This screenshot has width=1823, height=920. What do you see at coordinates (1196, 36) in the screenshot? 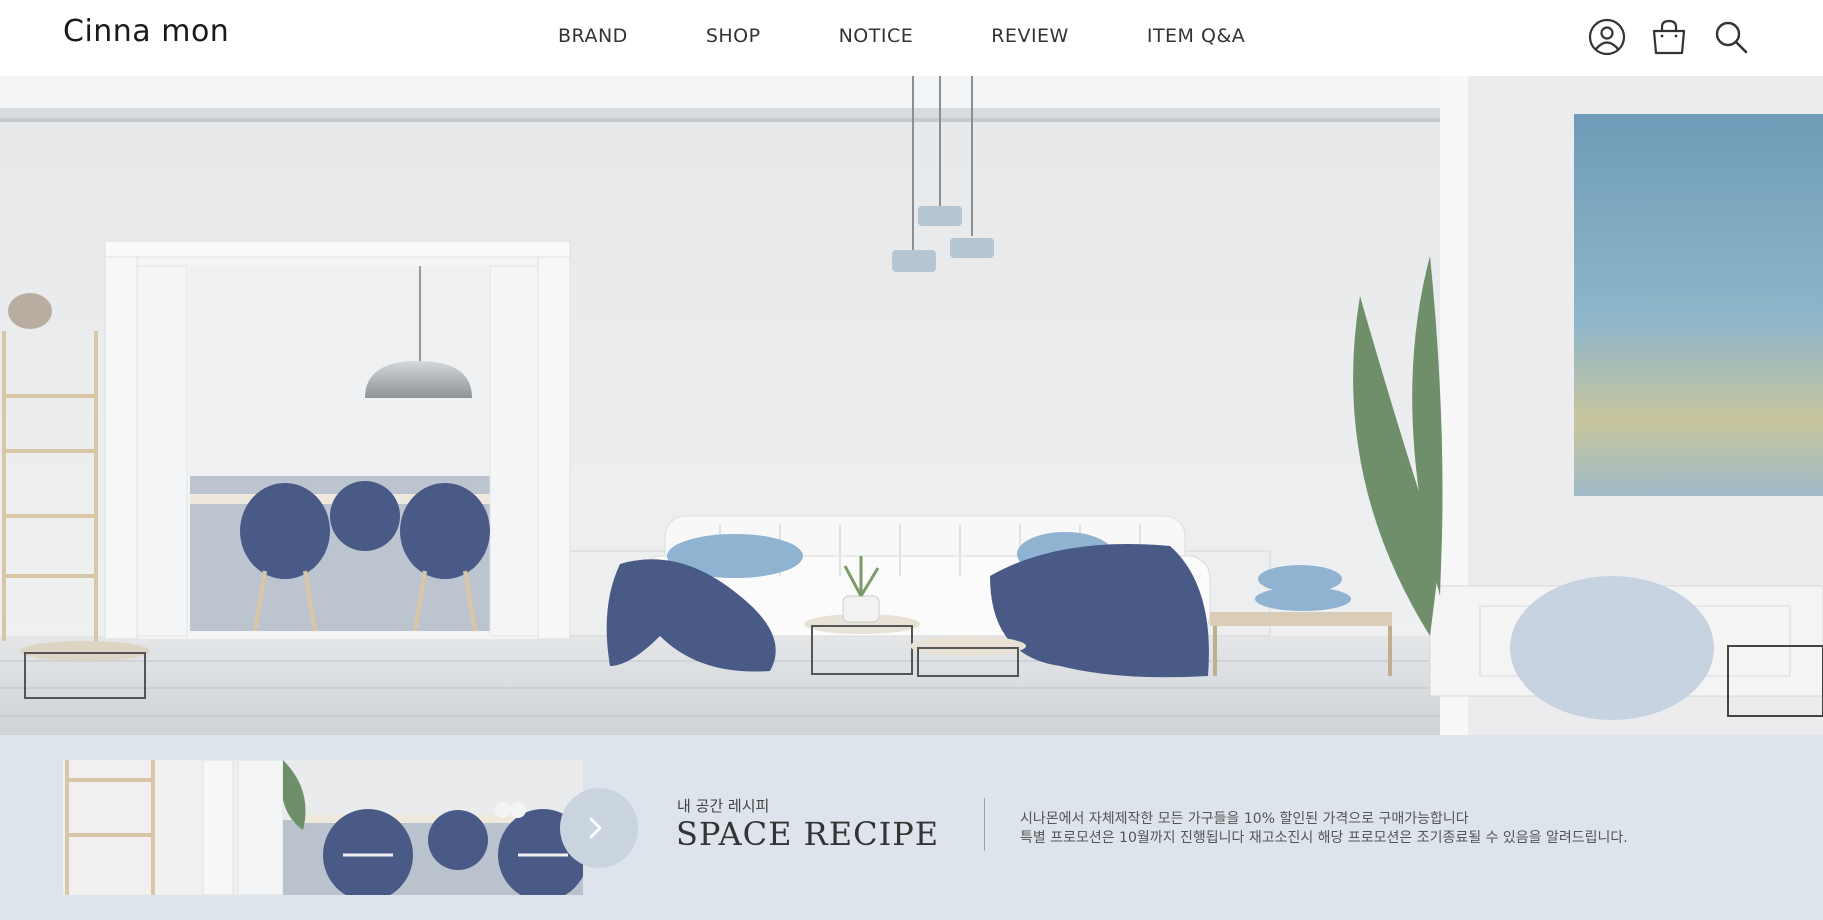
I see `nav-item-qa: ITEM Q&A` at bounding box center [1196, 36].